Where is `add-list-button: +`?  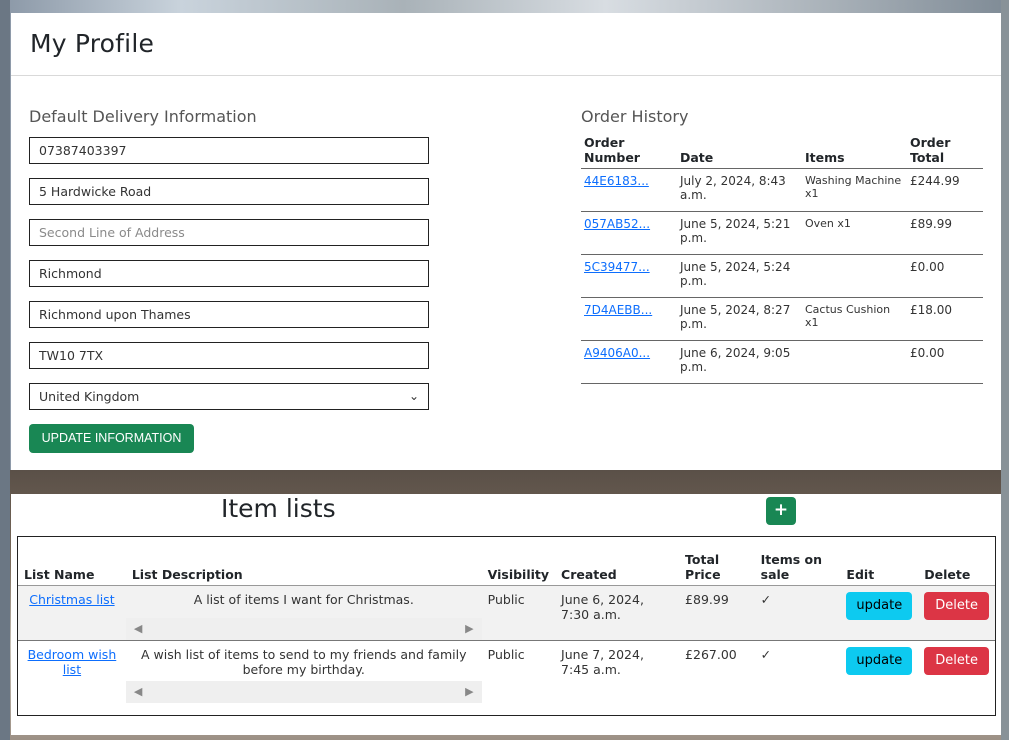
add-list-button: + is located at coordinates (781, 511).